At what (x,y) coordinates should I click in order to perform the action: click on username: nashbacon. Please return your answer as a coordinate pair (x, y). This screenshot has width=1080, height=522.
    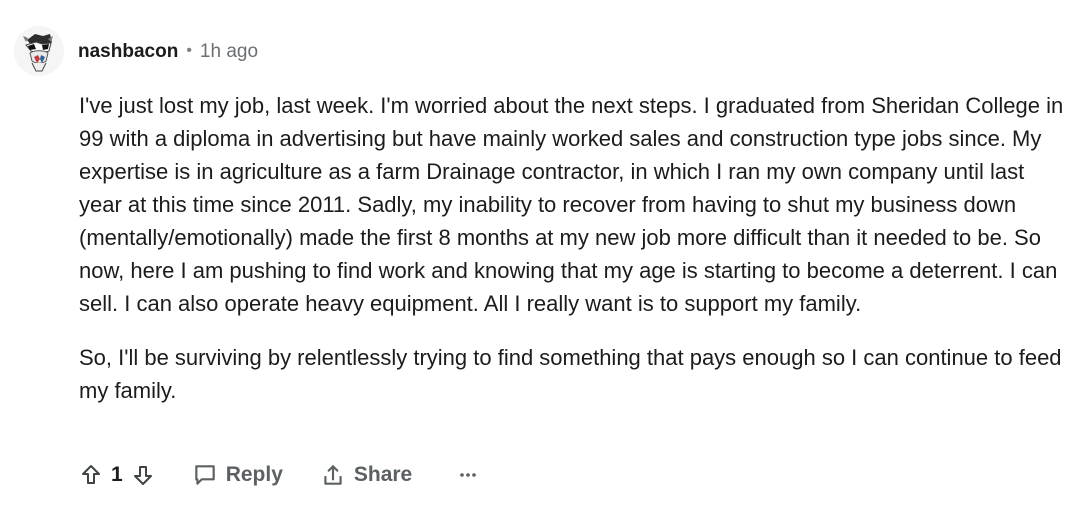
    Looking at the image, I should click on (128, 51).